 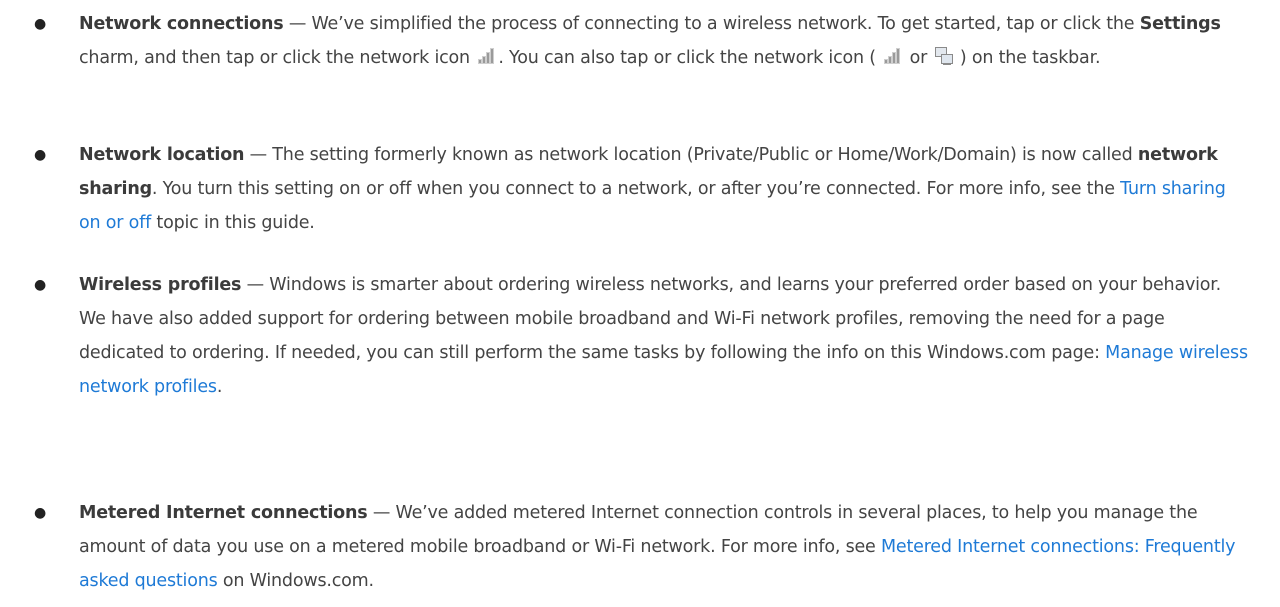 What do you see at coordinates (1027, 58) in the screenshot?
I see `item-text: ) on the taskbar.` at bounding box center [1027, 58].